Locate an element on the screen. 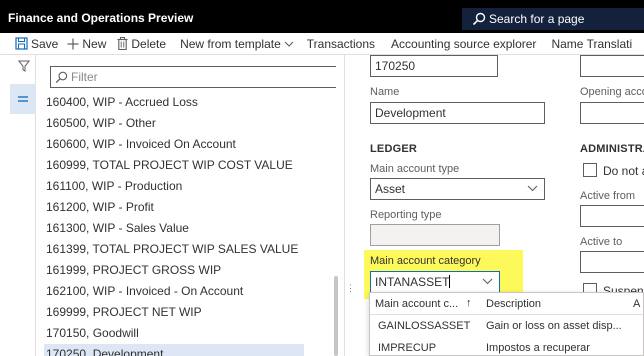 The height and width of the screenshot is (356, 644). list-side-rail is located at coordinates (18, 205).